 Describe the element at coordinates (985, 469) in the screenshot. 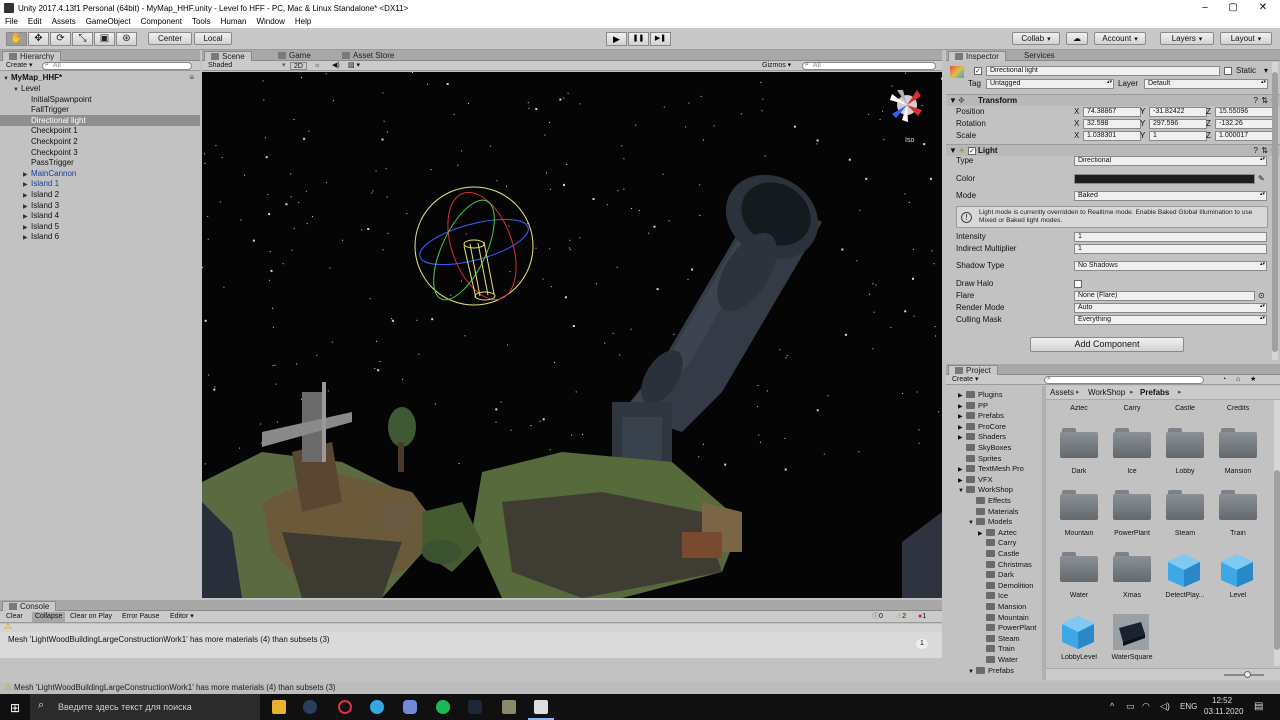

I see `project-tree-item: ▶ TextMesh Pro` at that location.